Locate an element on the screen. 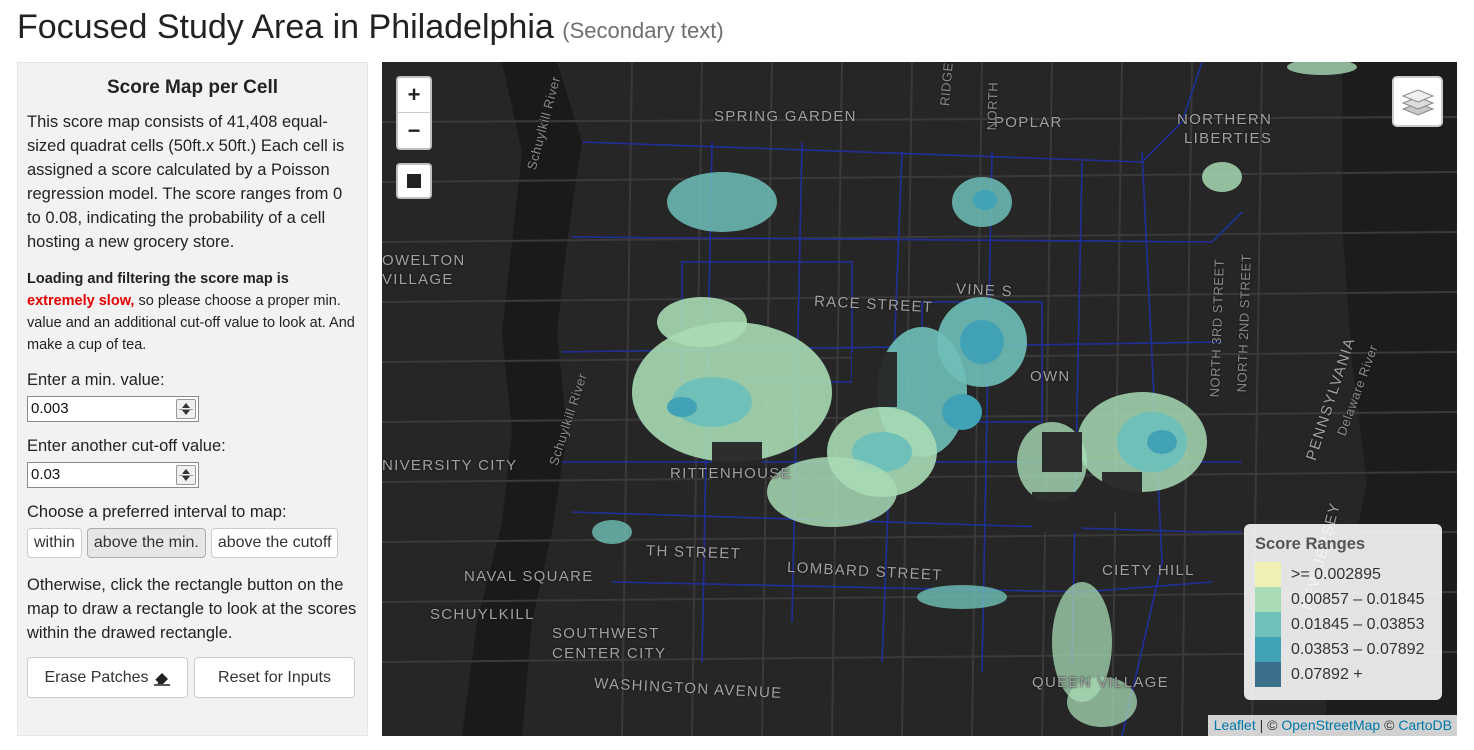 This screenshot has height=750, width=1474. layers-icon is located at coordinates (1417, 102).